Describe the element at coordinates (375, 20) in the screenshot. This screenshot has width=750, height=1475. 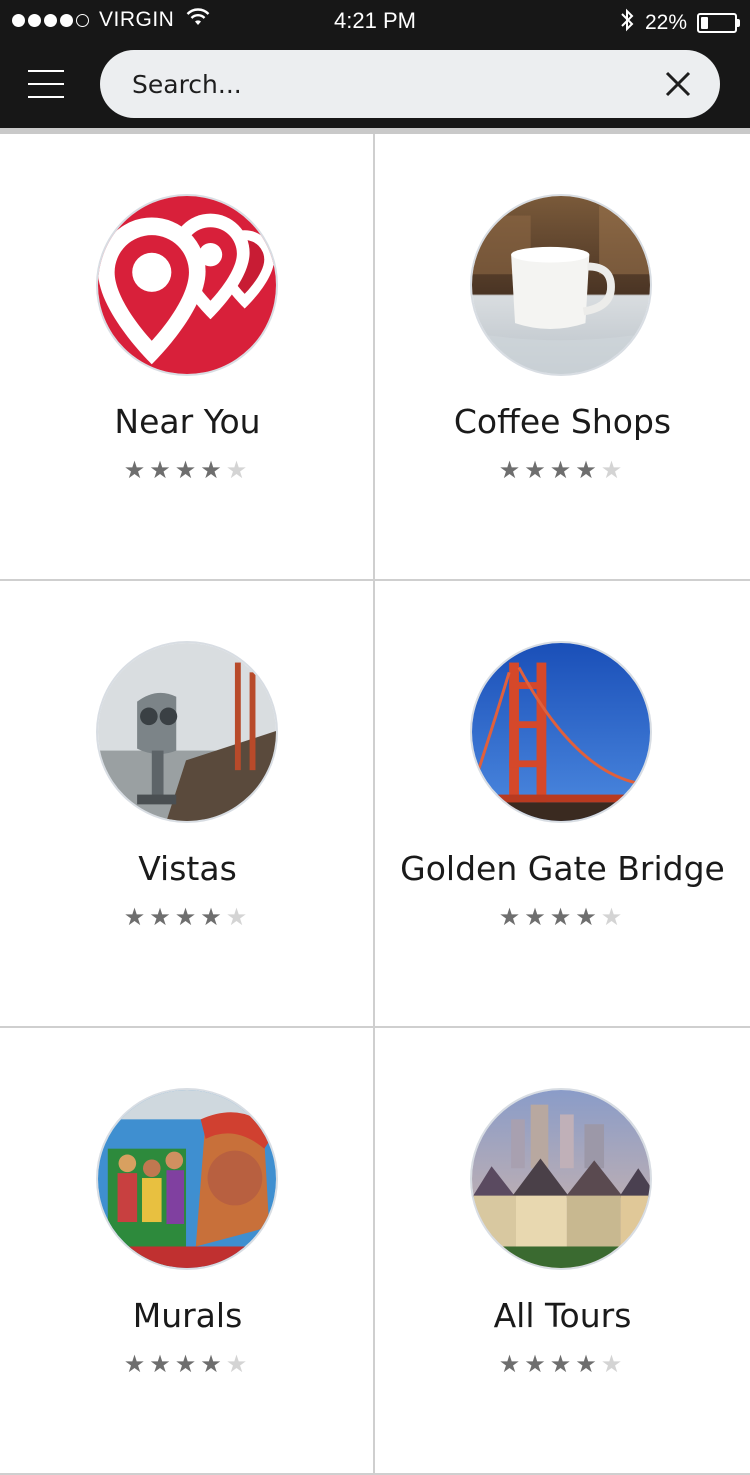
I see `status-bar: VIRGIN 4:21 PM 22%` at that location.